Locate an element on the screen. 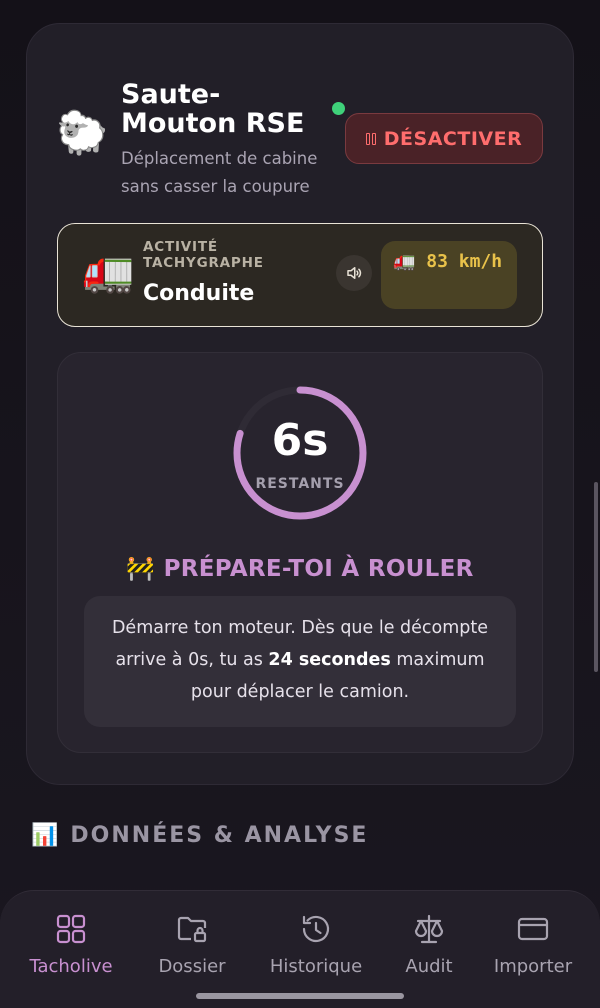 The height and width of the screenshot is (1008, 600). folder-lock-icon is located at coordinates (192, 929).